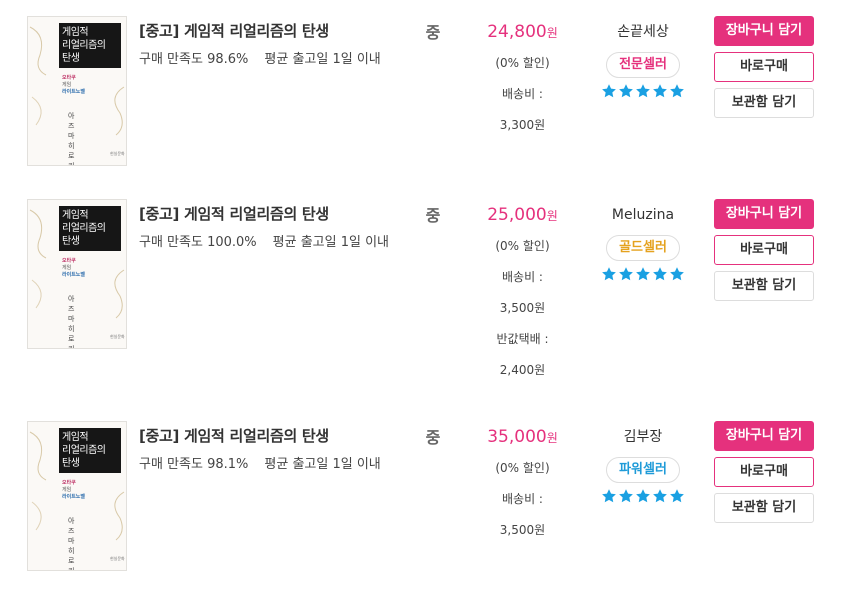  What do you see at coordinates (522, 125) in the screenshot?
I see `shipping-fee: 3,300원` at bounding box center [522, 125].